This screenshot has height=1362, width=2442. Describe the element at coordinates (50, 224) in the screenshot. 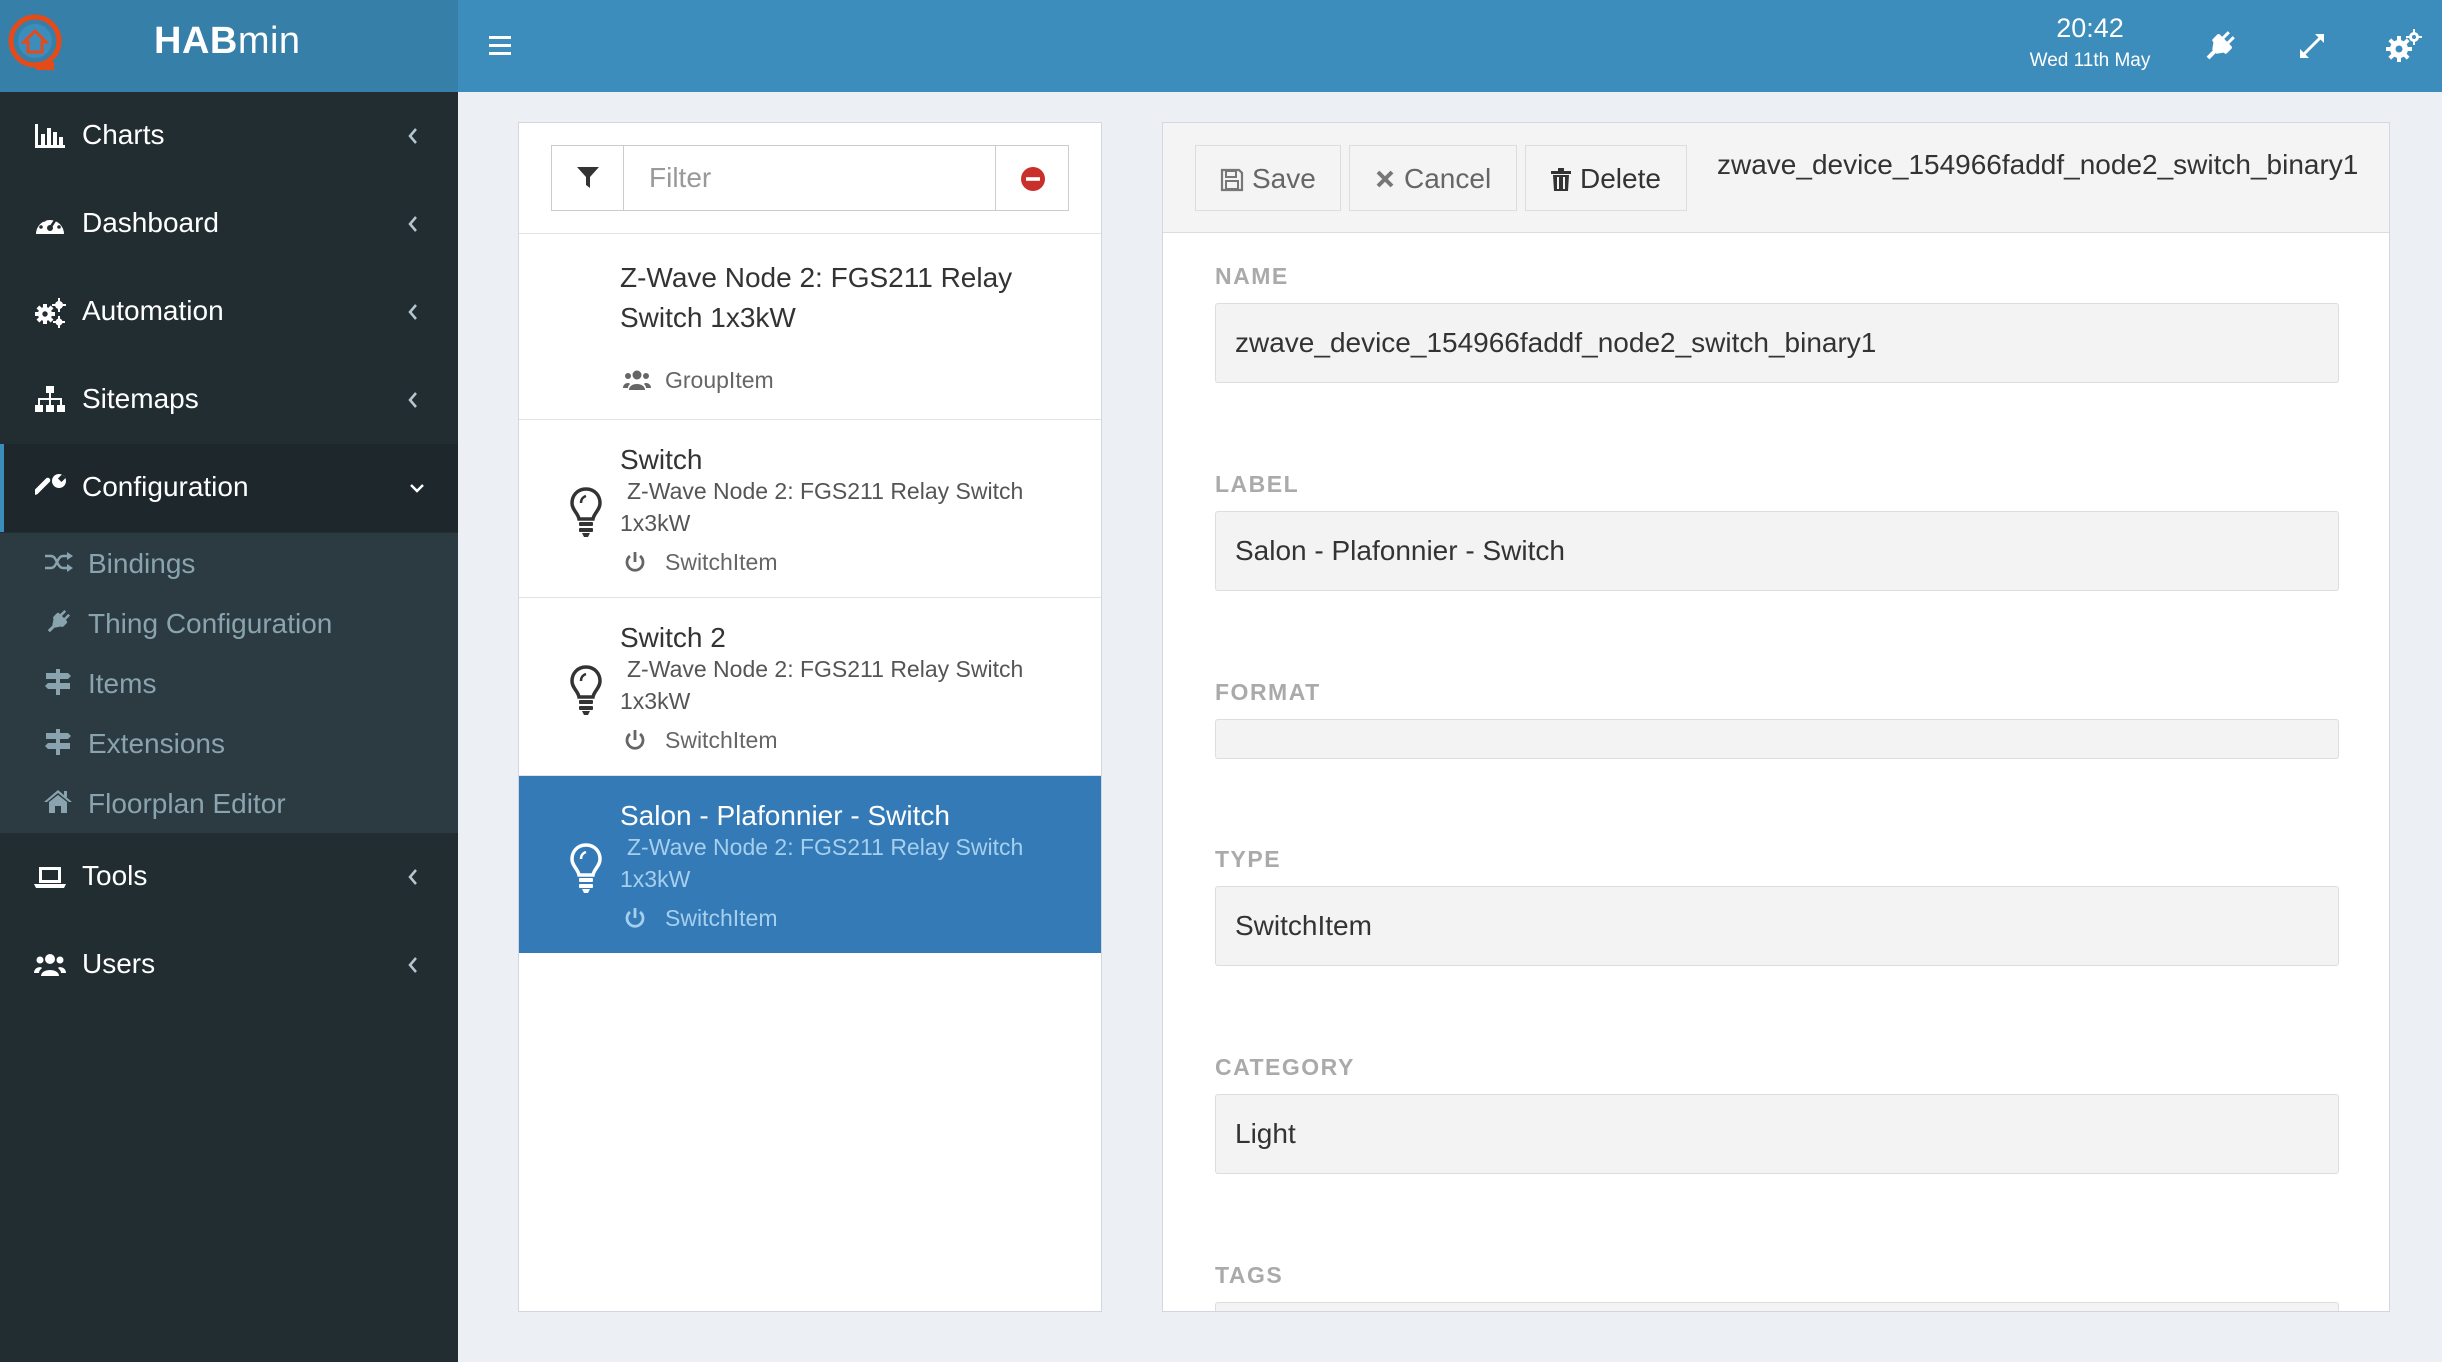

I see `dashboard-icon` at that location.